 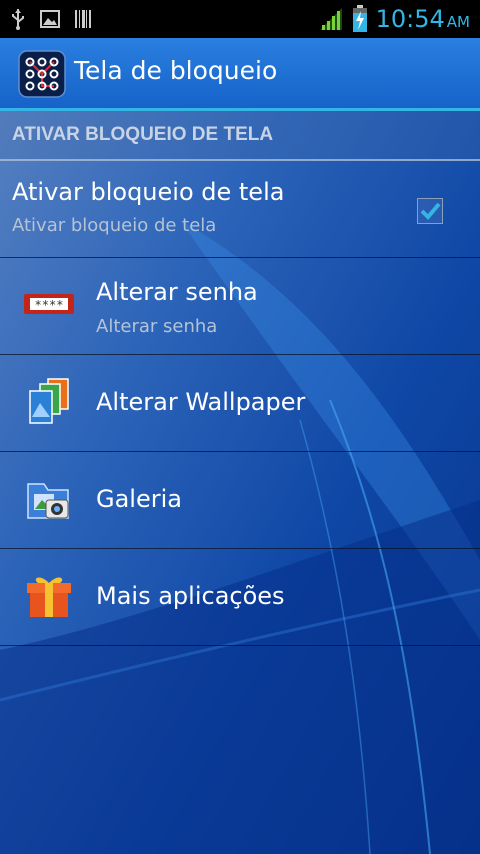 What do you see at coordinates (42, 74) in the screenshot?
I see `lock-pattern-icon` at bounding box center [42, 74].